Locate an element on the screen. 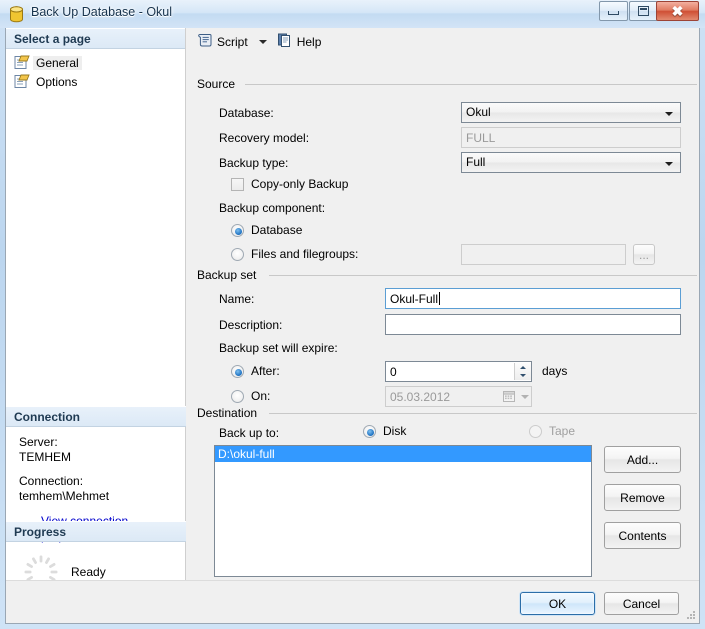  destination-disk-radio is located at coordinates (369, 431).